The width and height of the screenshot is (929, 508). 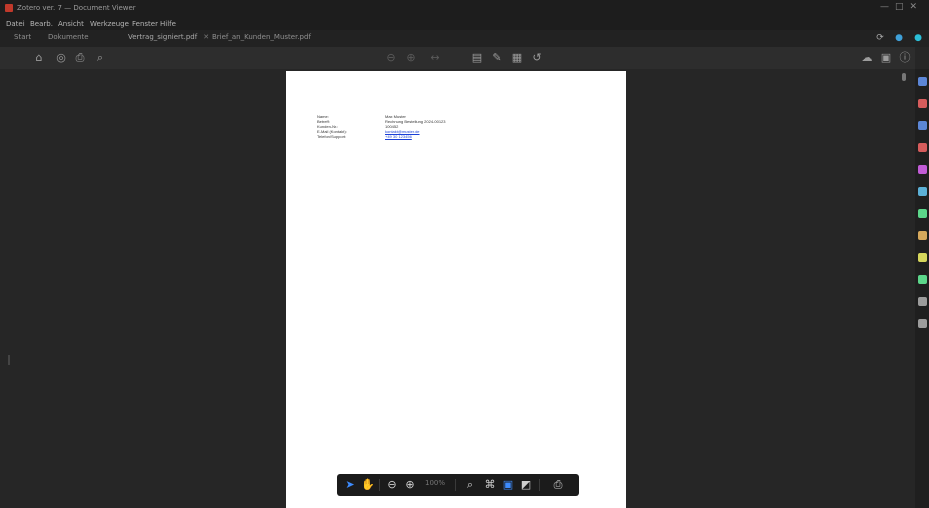 What do you see at coordinates (922, 147) in the screenshot?
I see `bookmark-icon` at bounding box center [922, 147].